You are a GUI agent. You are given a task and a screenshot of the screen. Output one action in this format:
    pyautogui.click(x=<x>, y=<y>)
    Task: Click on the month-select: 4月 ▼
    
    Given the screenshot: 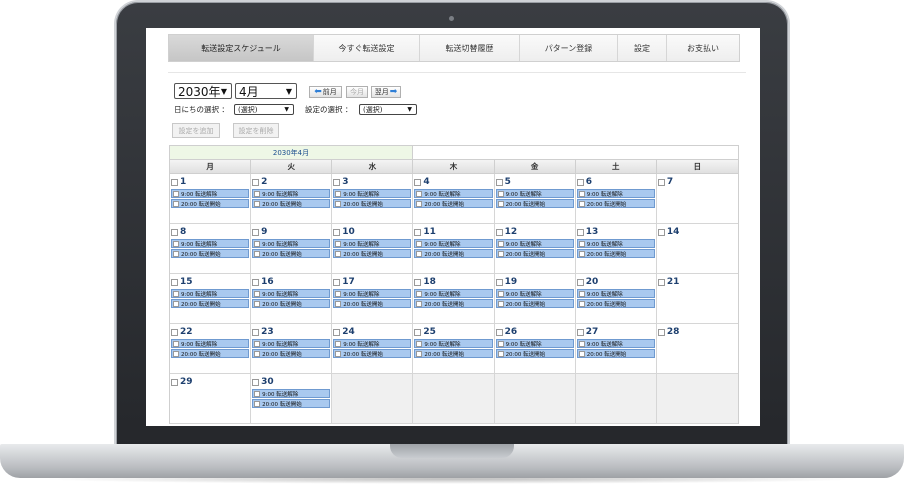 What is the action you would take?
    pyautogui.click(x=266, y=91)
    